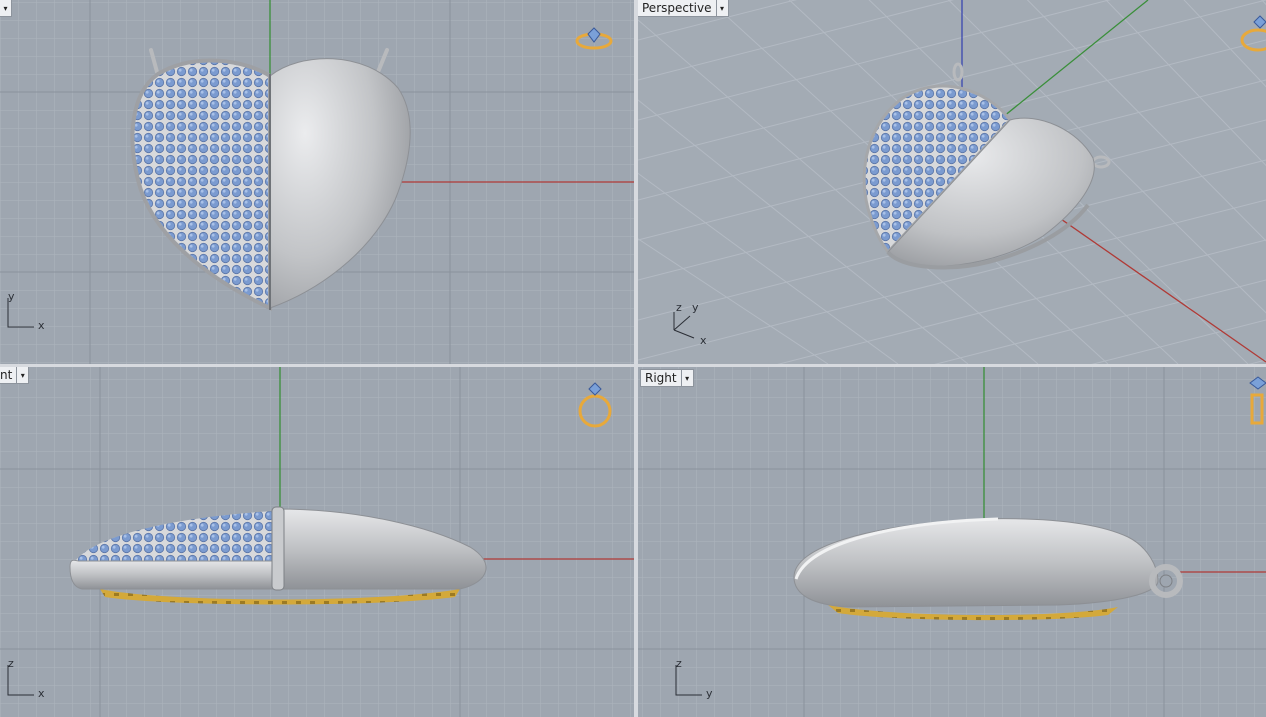  What do you see at coordinates (636, 358) in the screenshot?
I see `viewport-splitter-vertical` at bounding box center [636, 358].